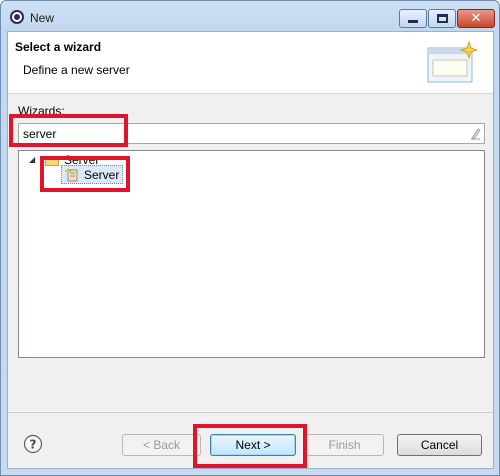 Image resolution: width=500 pixels, height=476 pixels. Describe the element at coordinates (413, 18) in the screenshot. I see `minimize-button` at that location.